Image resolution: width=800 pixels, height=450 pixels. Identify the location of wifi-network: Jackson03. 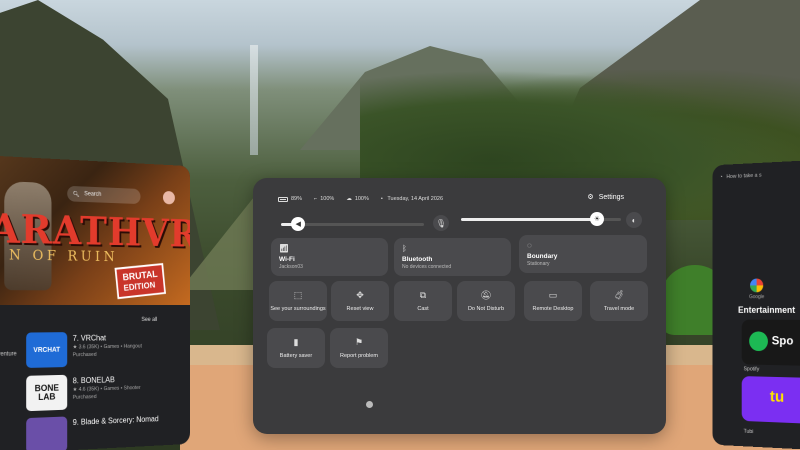
(291, 267).